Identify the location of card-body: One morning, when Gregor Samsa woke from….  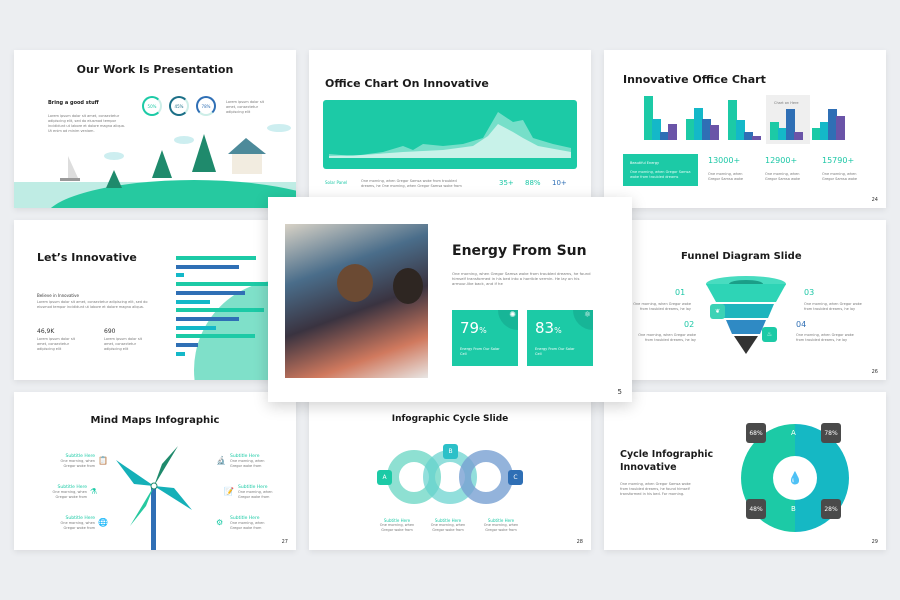
(660, 174).